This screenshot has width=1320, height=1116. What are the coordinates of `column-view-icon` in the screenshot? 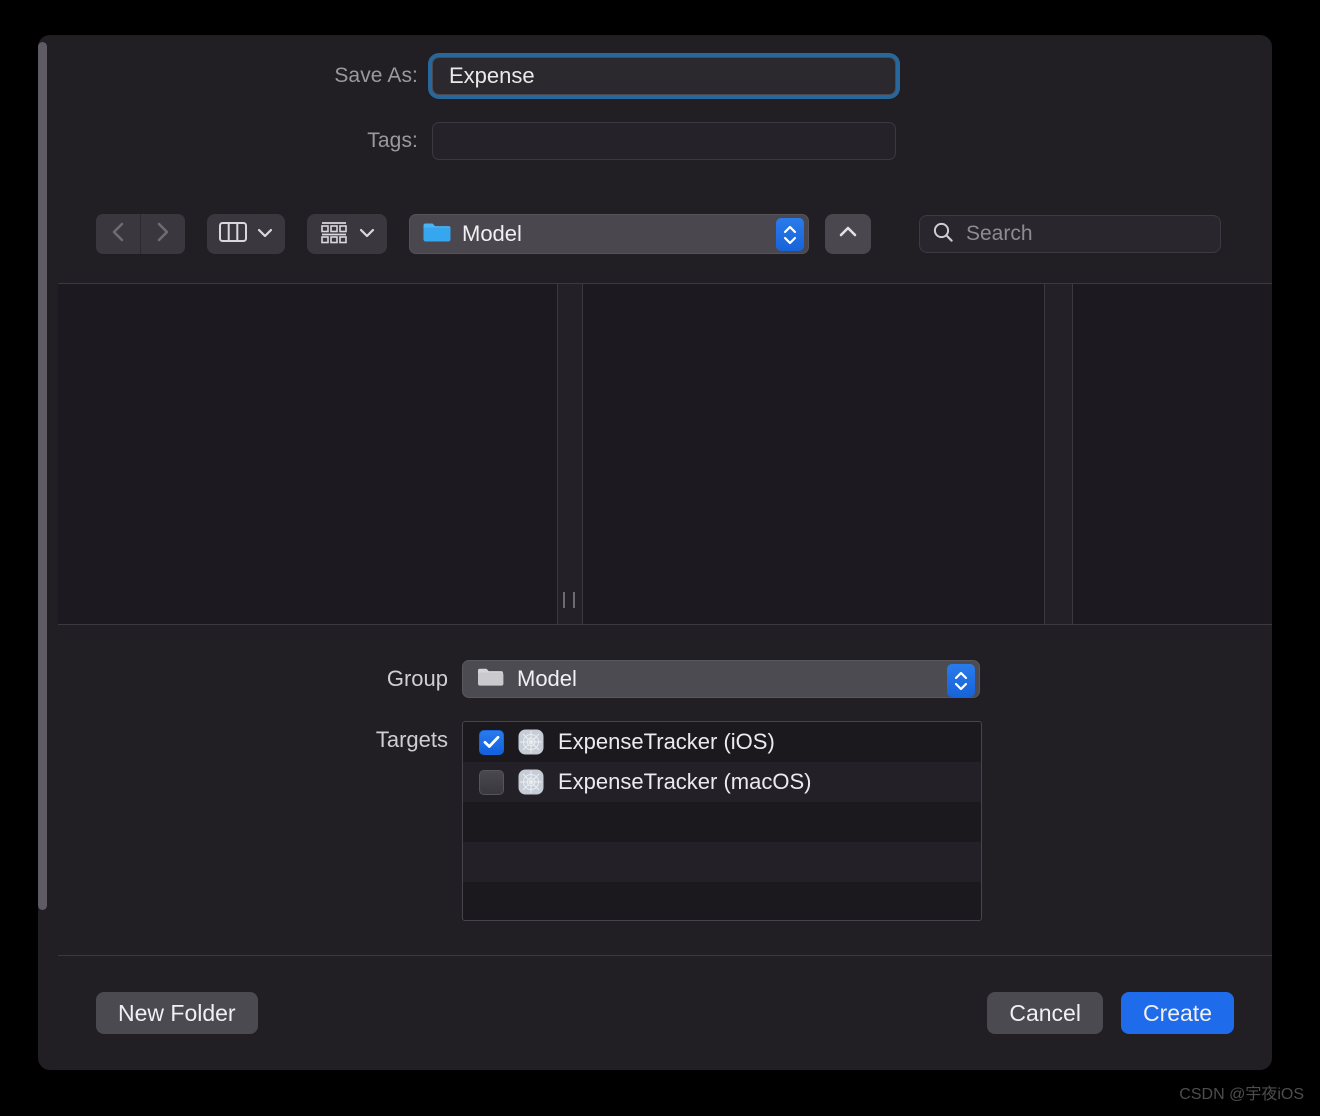 It's located at (233, 234).